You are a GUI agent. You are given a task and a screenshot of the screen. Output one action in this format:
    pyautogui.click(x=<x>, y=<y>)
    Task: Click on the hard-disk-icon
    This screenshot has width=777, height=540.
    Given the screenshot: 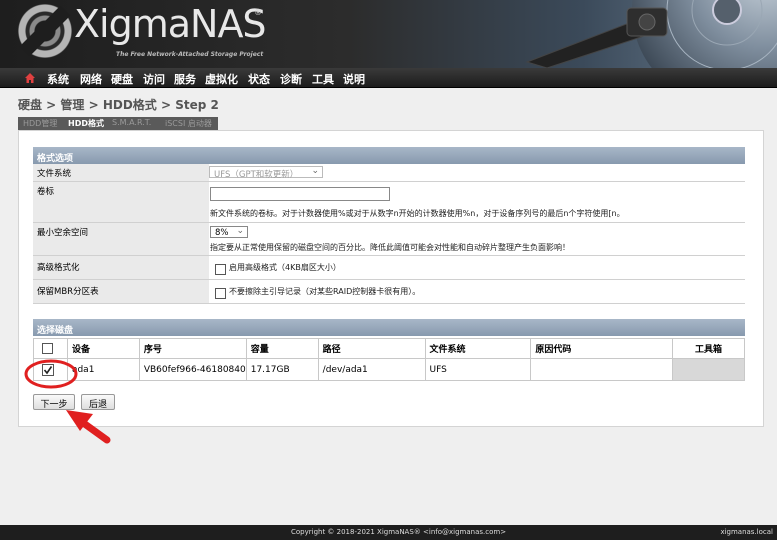 What is the action you would take?
    pyautogui.click(x=651, y=34)
    